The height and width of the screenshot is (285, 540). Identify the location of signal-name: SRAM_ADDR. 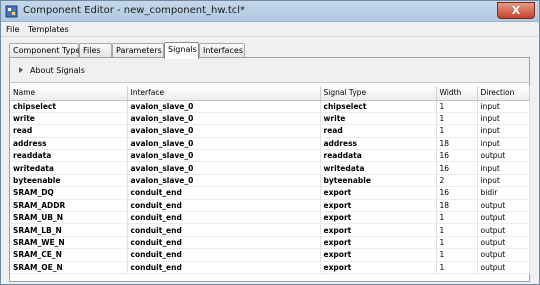
(69, 206).